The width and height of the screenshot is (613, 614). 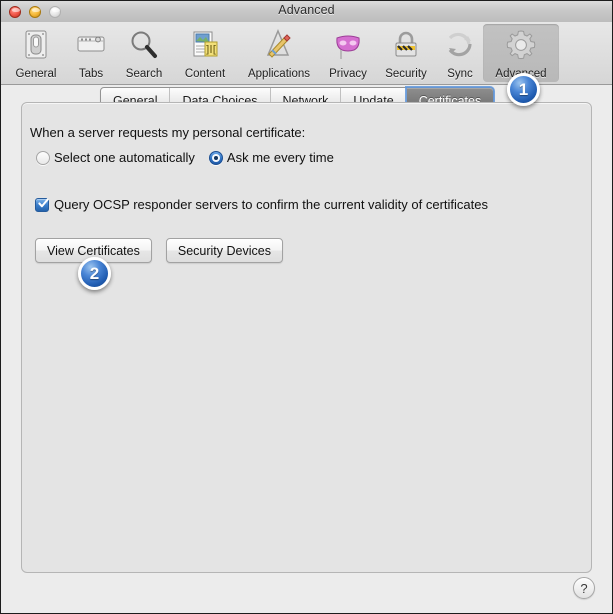 I want to click on toolbar-item-security: Security, so click(x=406, y=53).